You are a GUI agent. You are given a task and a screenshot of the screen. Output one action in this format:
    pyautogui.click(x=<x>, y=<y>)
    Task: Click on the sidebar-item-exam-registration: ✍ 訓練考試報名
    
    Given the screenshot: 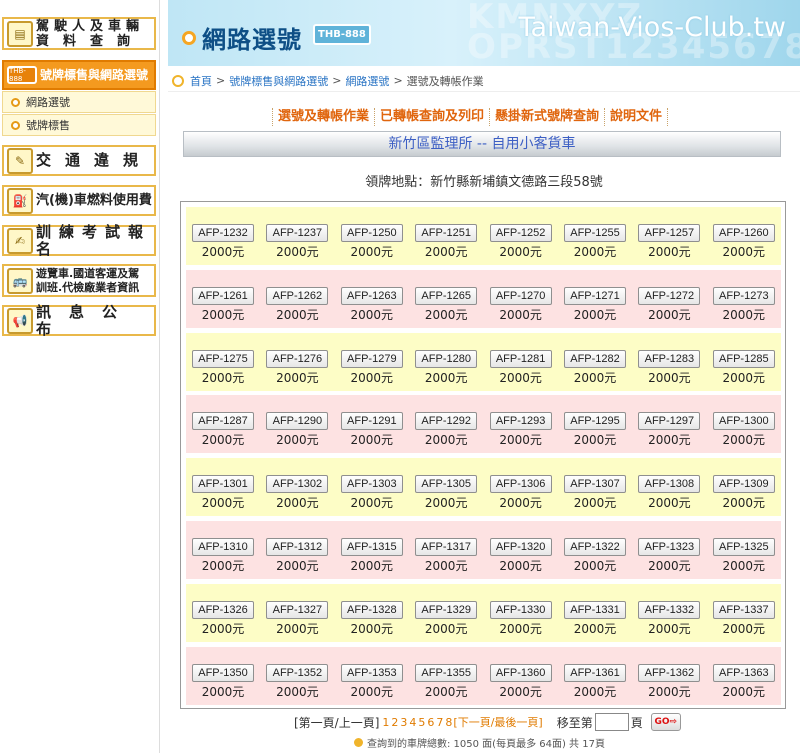 What is the action you would take?
    pyautogui.click(x=79, y=240)
    